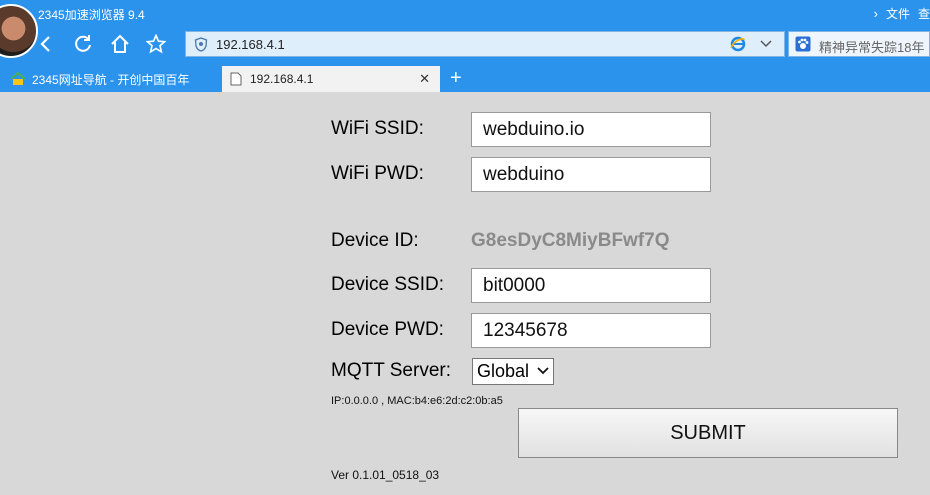 This screenshot has width=930, height=495. I want to click on device-pwd-label: Device PWD:, so click(387, 329).